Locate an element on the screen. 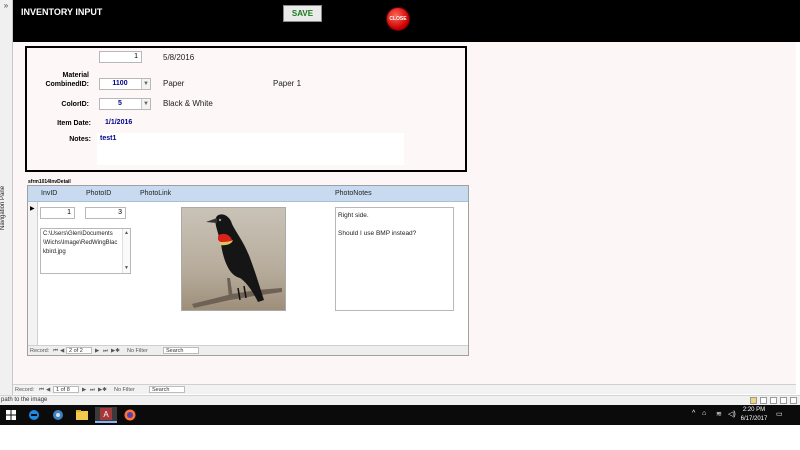  column-header: PhotoID is located at coordinates (99, 193).